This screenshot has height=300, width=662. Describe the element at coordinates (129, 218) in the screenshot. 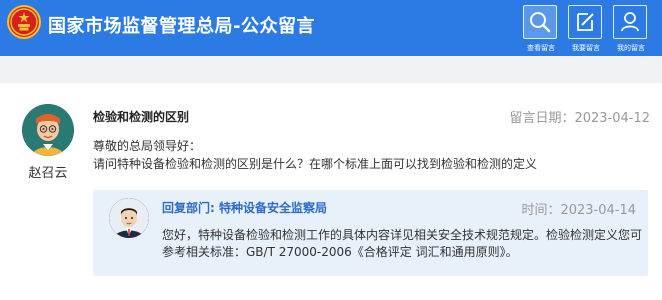

I see `officer-avatar` at that location.